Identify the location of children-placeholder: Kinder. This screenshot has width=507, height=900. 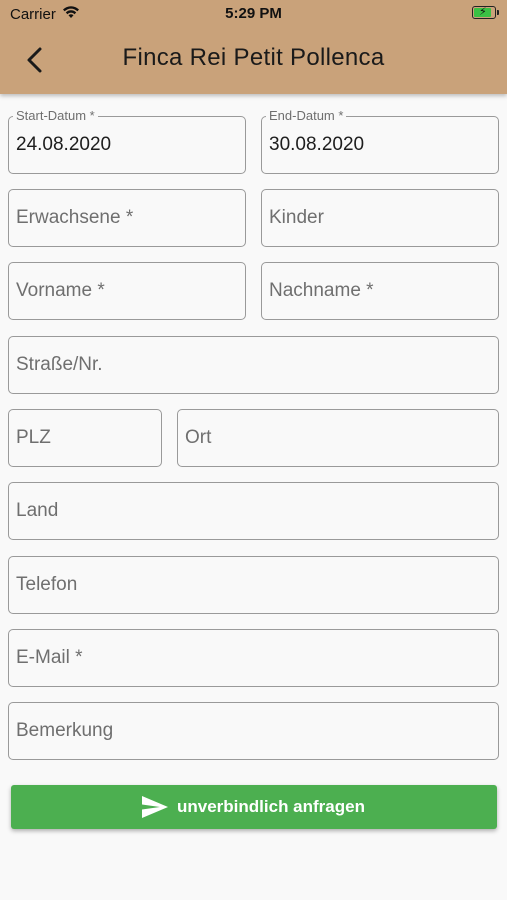
(296, 217).